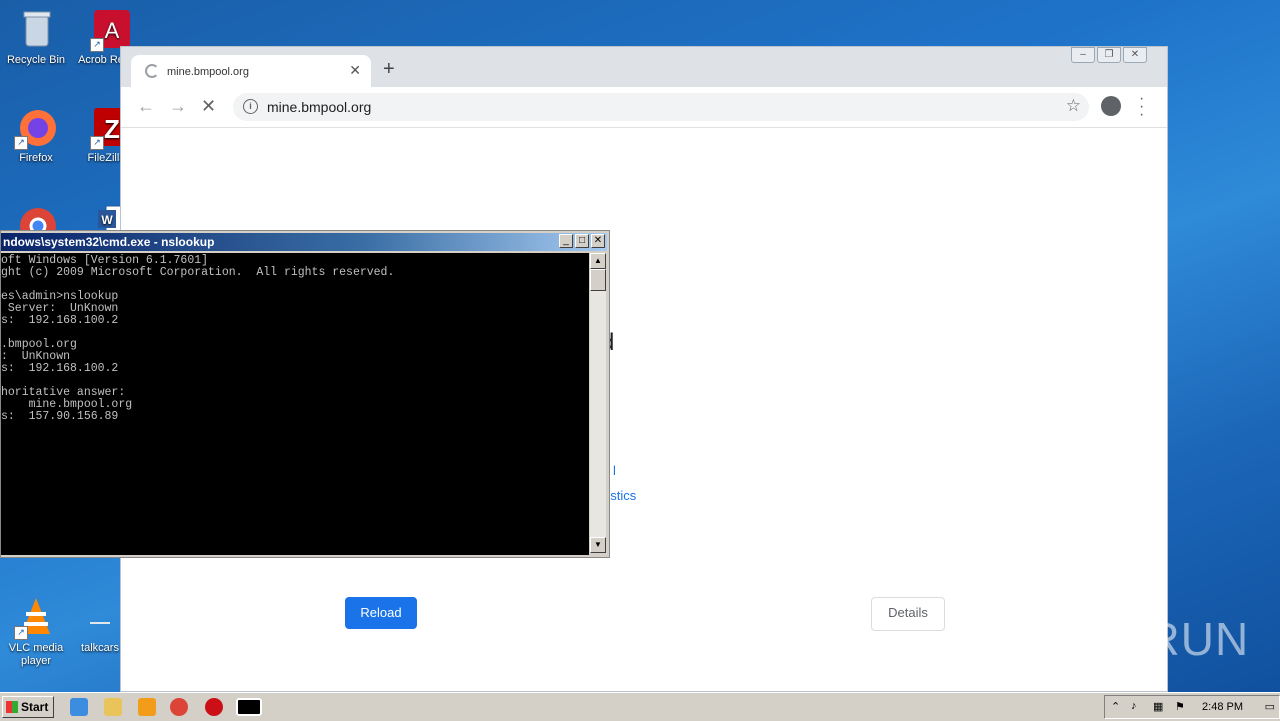  I want to click on tab-strip: mine.bmpool.org ✕ + – ❐ ✕, so click(644, 67).